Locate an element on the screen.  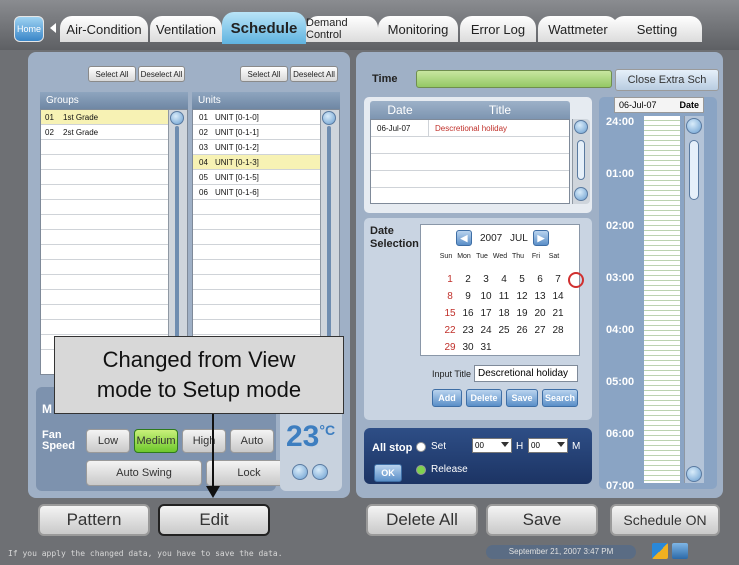
calendar-day: 1 is located at coordinates (450, 279).